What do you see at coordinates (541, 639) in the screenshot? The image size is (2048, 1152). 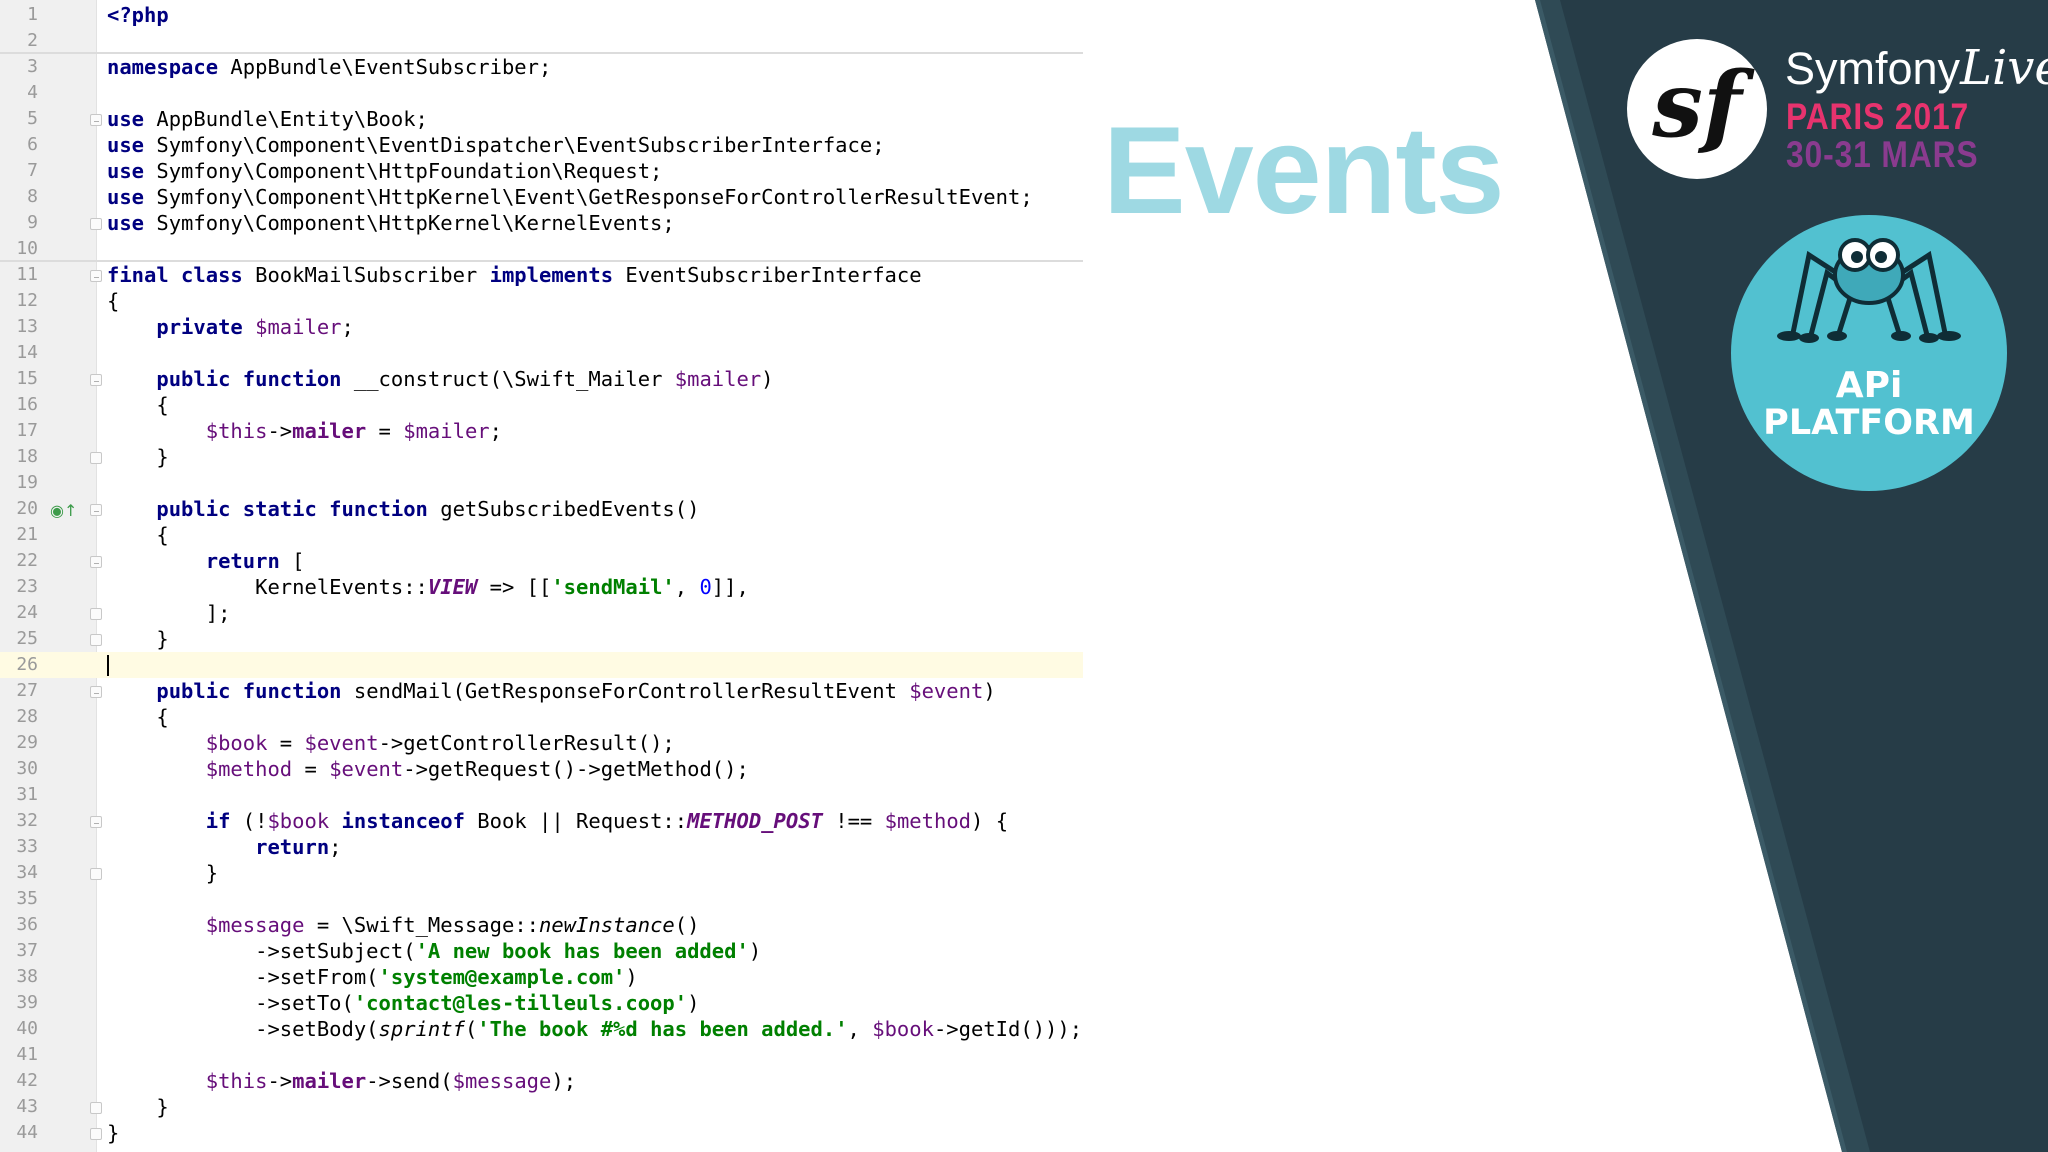 I see `code-line: 25 }` at bounding box center [541, 639].